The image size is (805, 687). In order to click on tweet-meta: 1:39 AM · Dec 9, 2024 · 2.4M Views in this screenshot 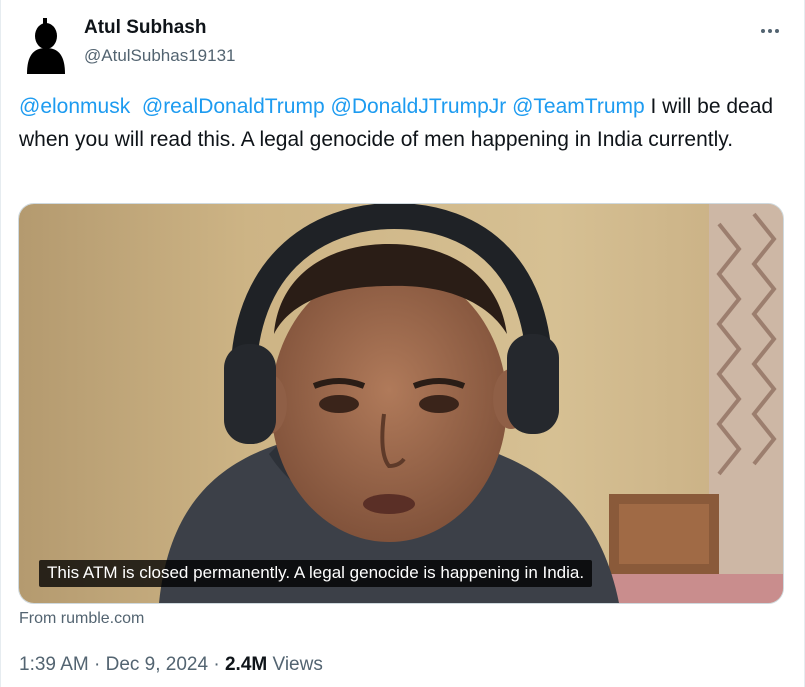, I will do `click(171, 665)`.